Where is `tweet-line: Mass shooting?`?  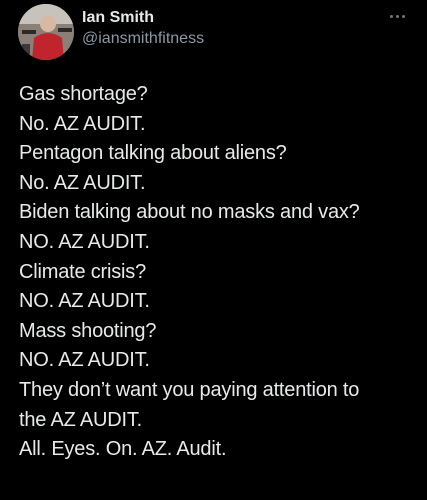 tweet-line: Mass shooting? is located at coordinates (88, 330).